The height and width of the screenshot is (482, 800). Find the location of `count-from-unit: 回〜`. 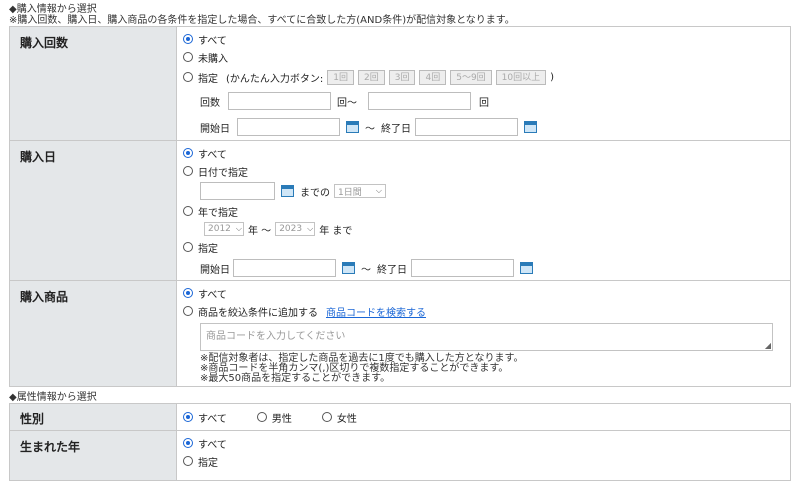

count-from-unit: 回〜 is located at coordinates (347, 103).